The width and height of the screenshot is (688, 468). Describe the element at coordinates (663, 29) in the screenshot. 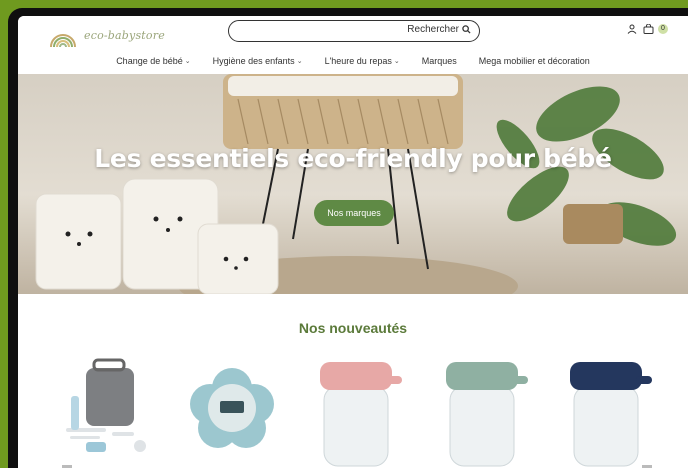

I see `cart-count-badge: 0` at that location.